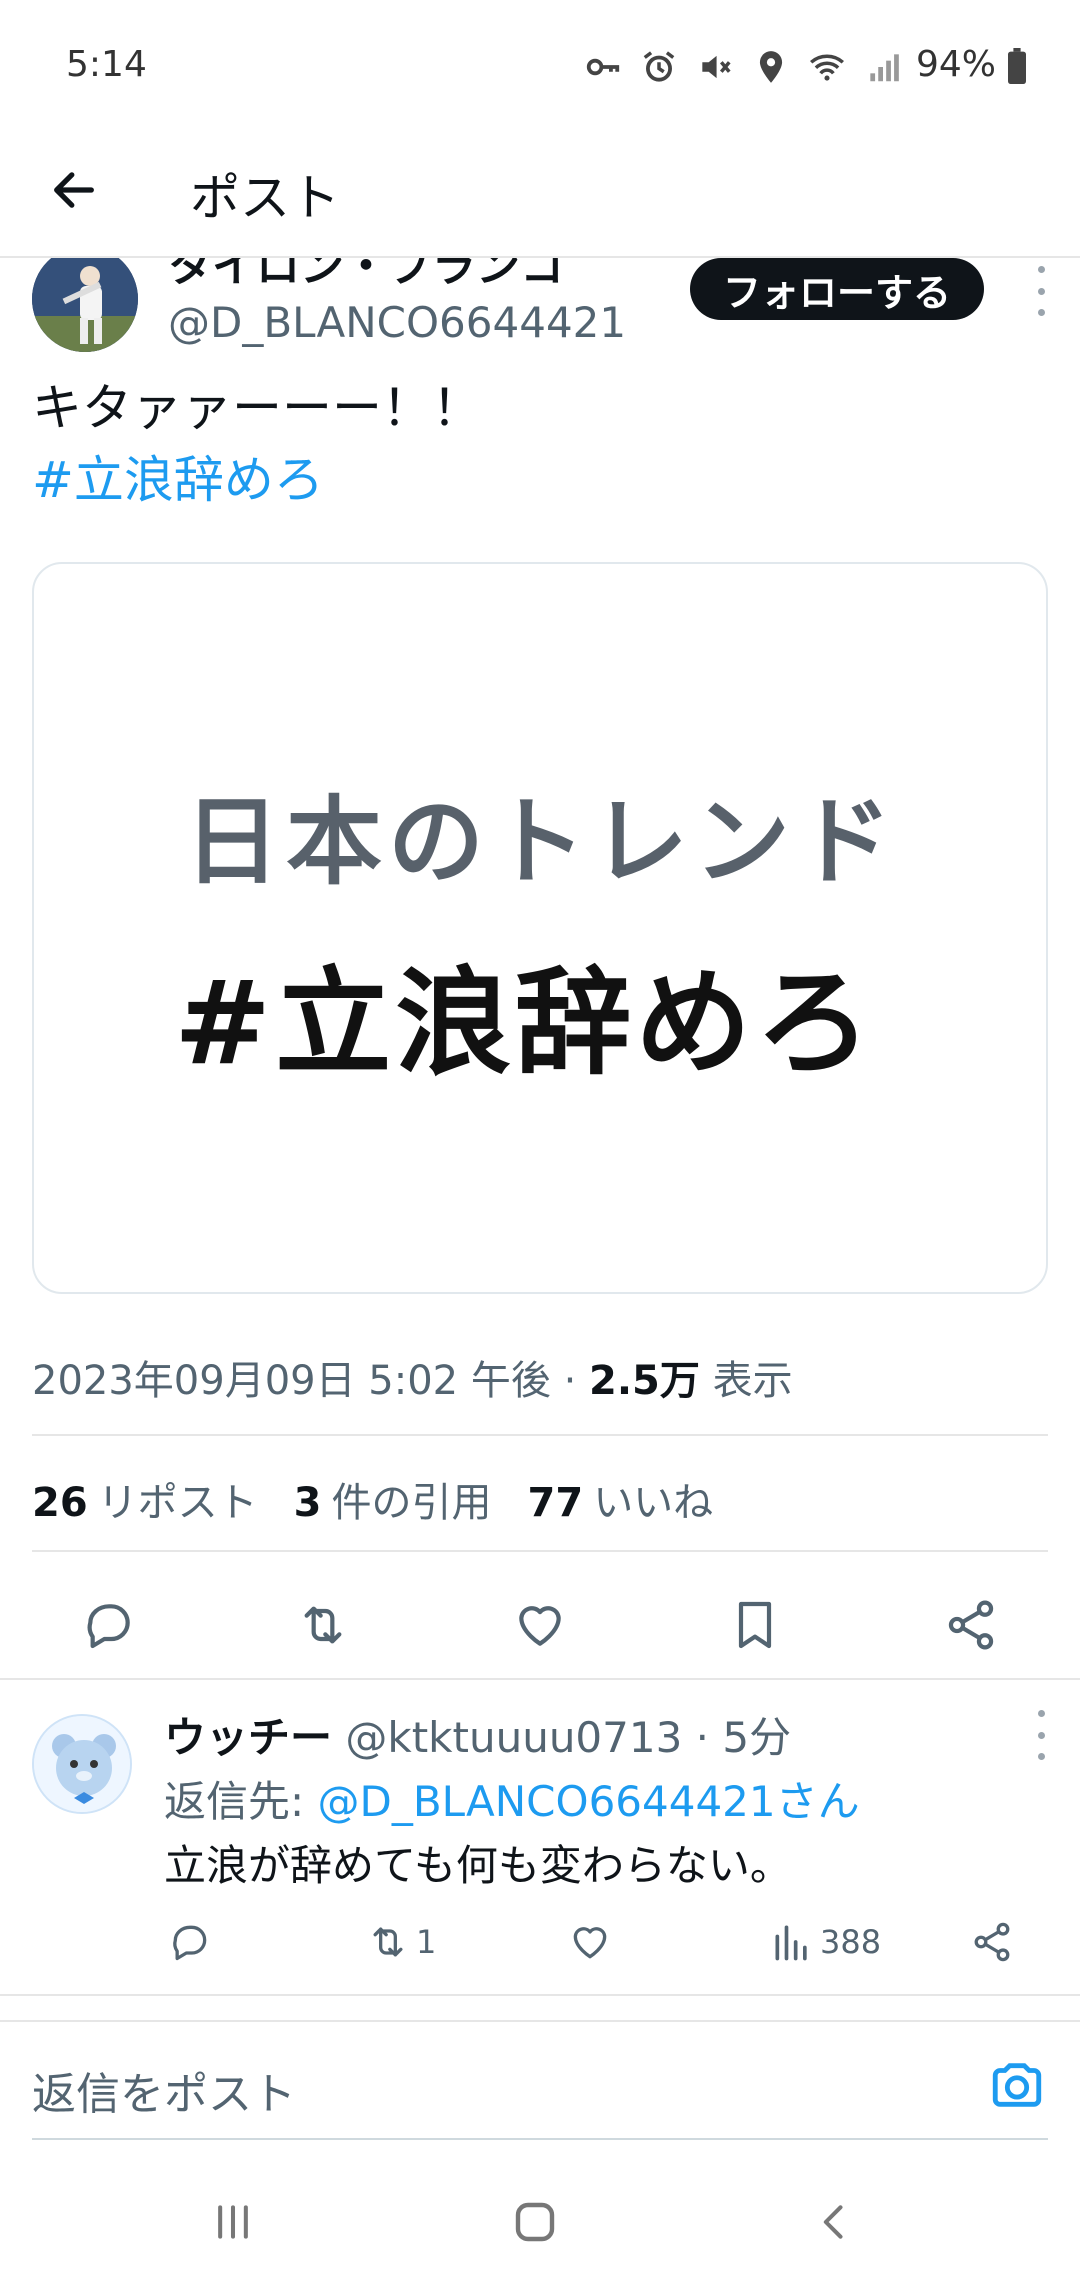  I want to click on reply-to-mention: @D_BLANCO6644421さん, so click(589, 1801).